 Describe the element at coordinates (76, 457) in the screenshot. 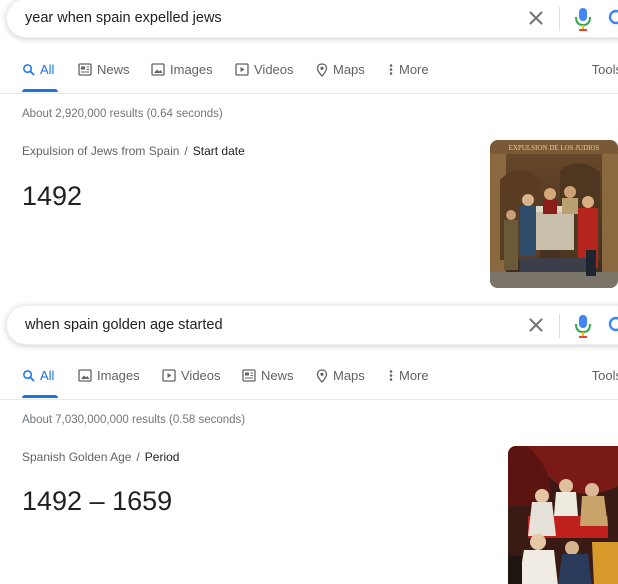

I see `answer-entity-link: Spanish Golden Age` at that location.